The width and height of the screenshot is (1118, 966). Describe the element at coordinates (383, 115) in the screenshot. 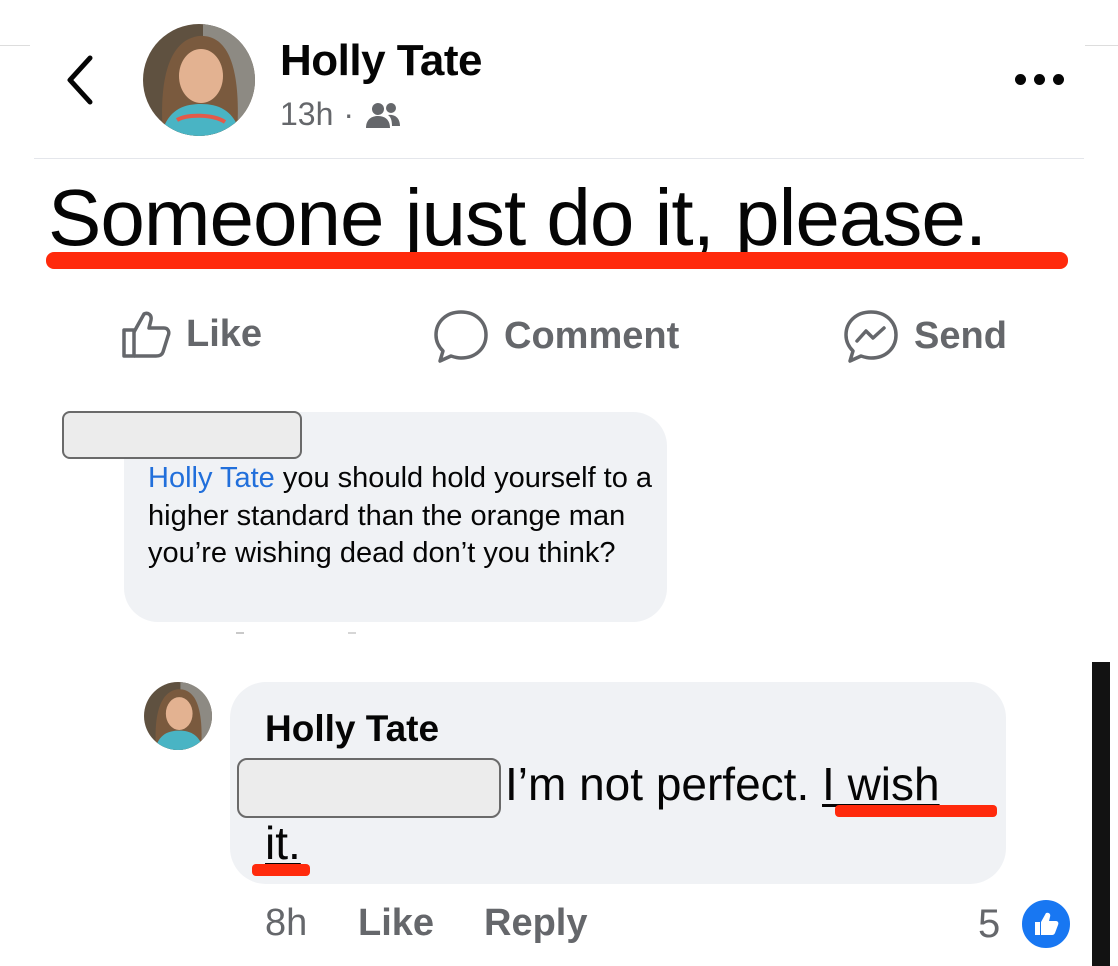

I see `friends-icon` at that location.